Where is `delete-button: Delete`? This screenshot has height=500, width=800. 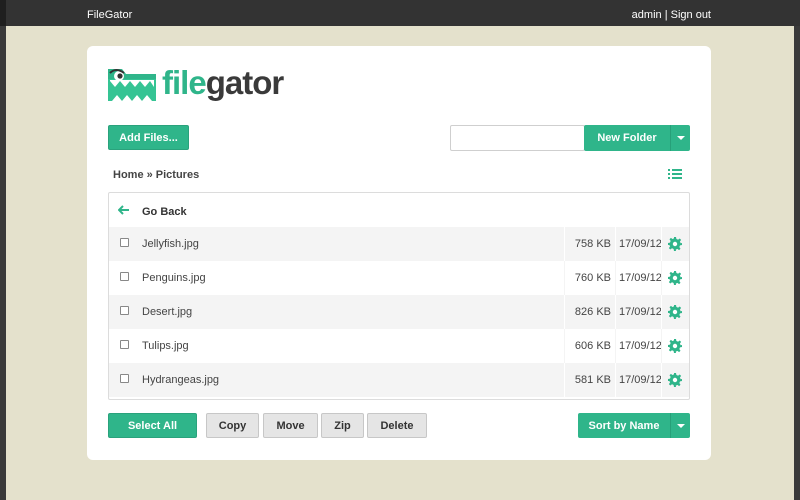
delete-button: Delete is located at coordinates (397, 425).